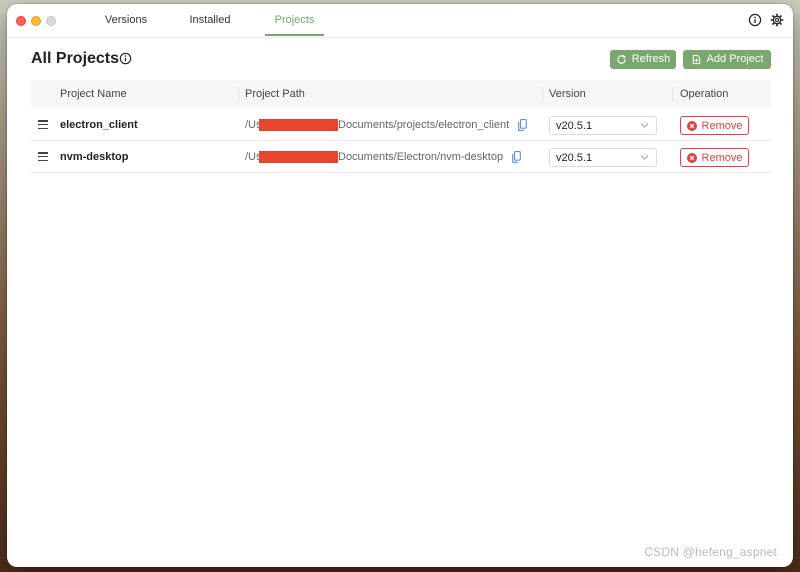 Image resolution: width=800 pixels, height=572 pixels. I want to click on column-header-project-path: Project Path, so click(275, 94).